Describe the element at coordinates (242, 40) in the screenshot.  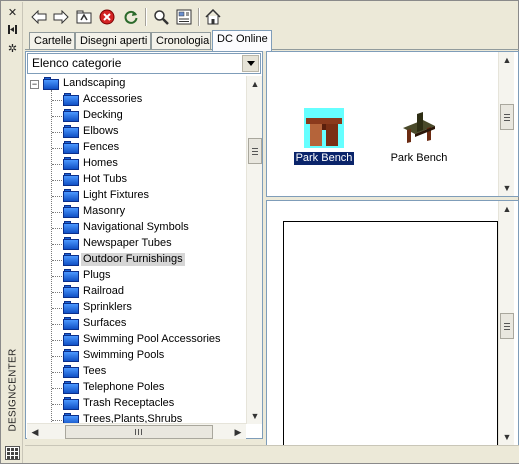
I see `tab-dc-online: DC Online` at that location.